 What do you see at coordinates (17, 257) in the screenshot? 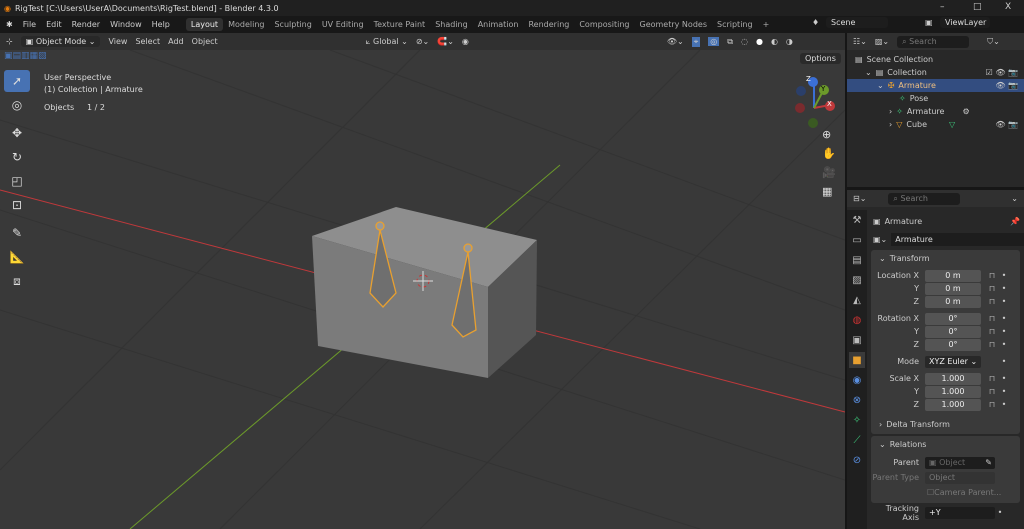
I see `measure-tool-icon: 📐` at bounding box center [17, 257].